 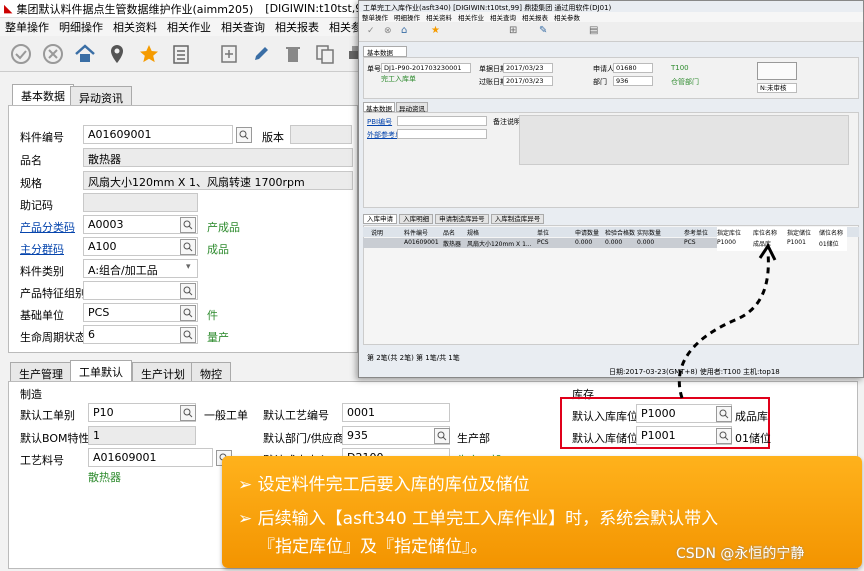 I want to click on group-label: 主分群码, so click(x=42, y=249).